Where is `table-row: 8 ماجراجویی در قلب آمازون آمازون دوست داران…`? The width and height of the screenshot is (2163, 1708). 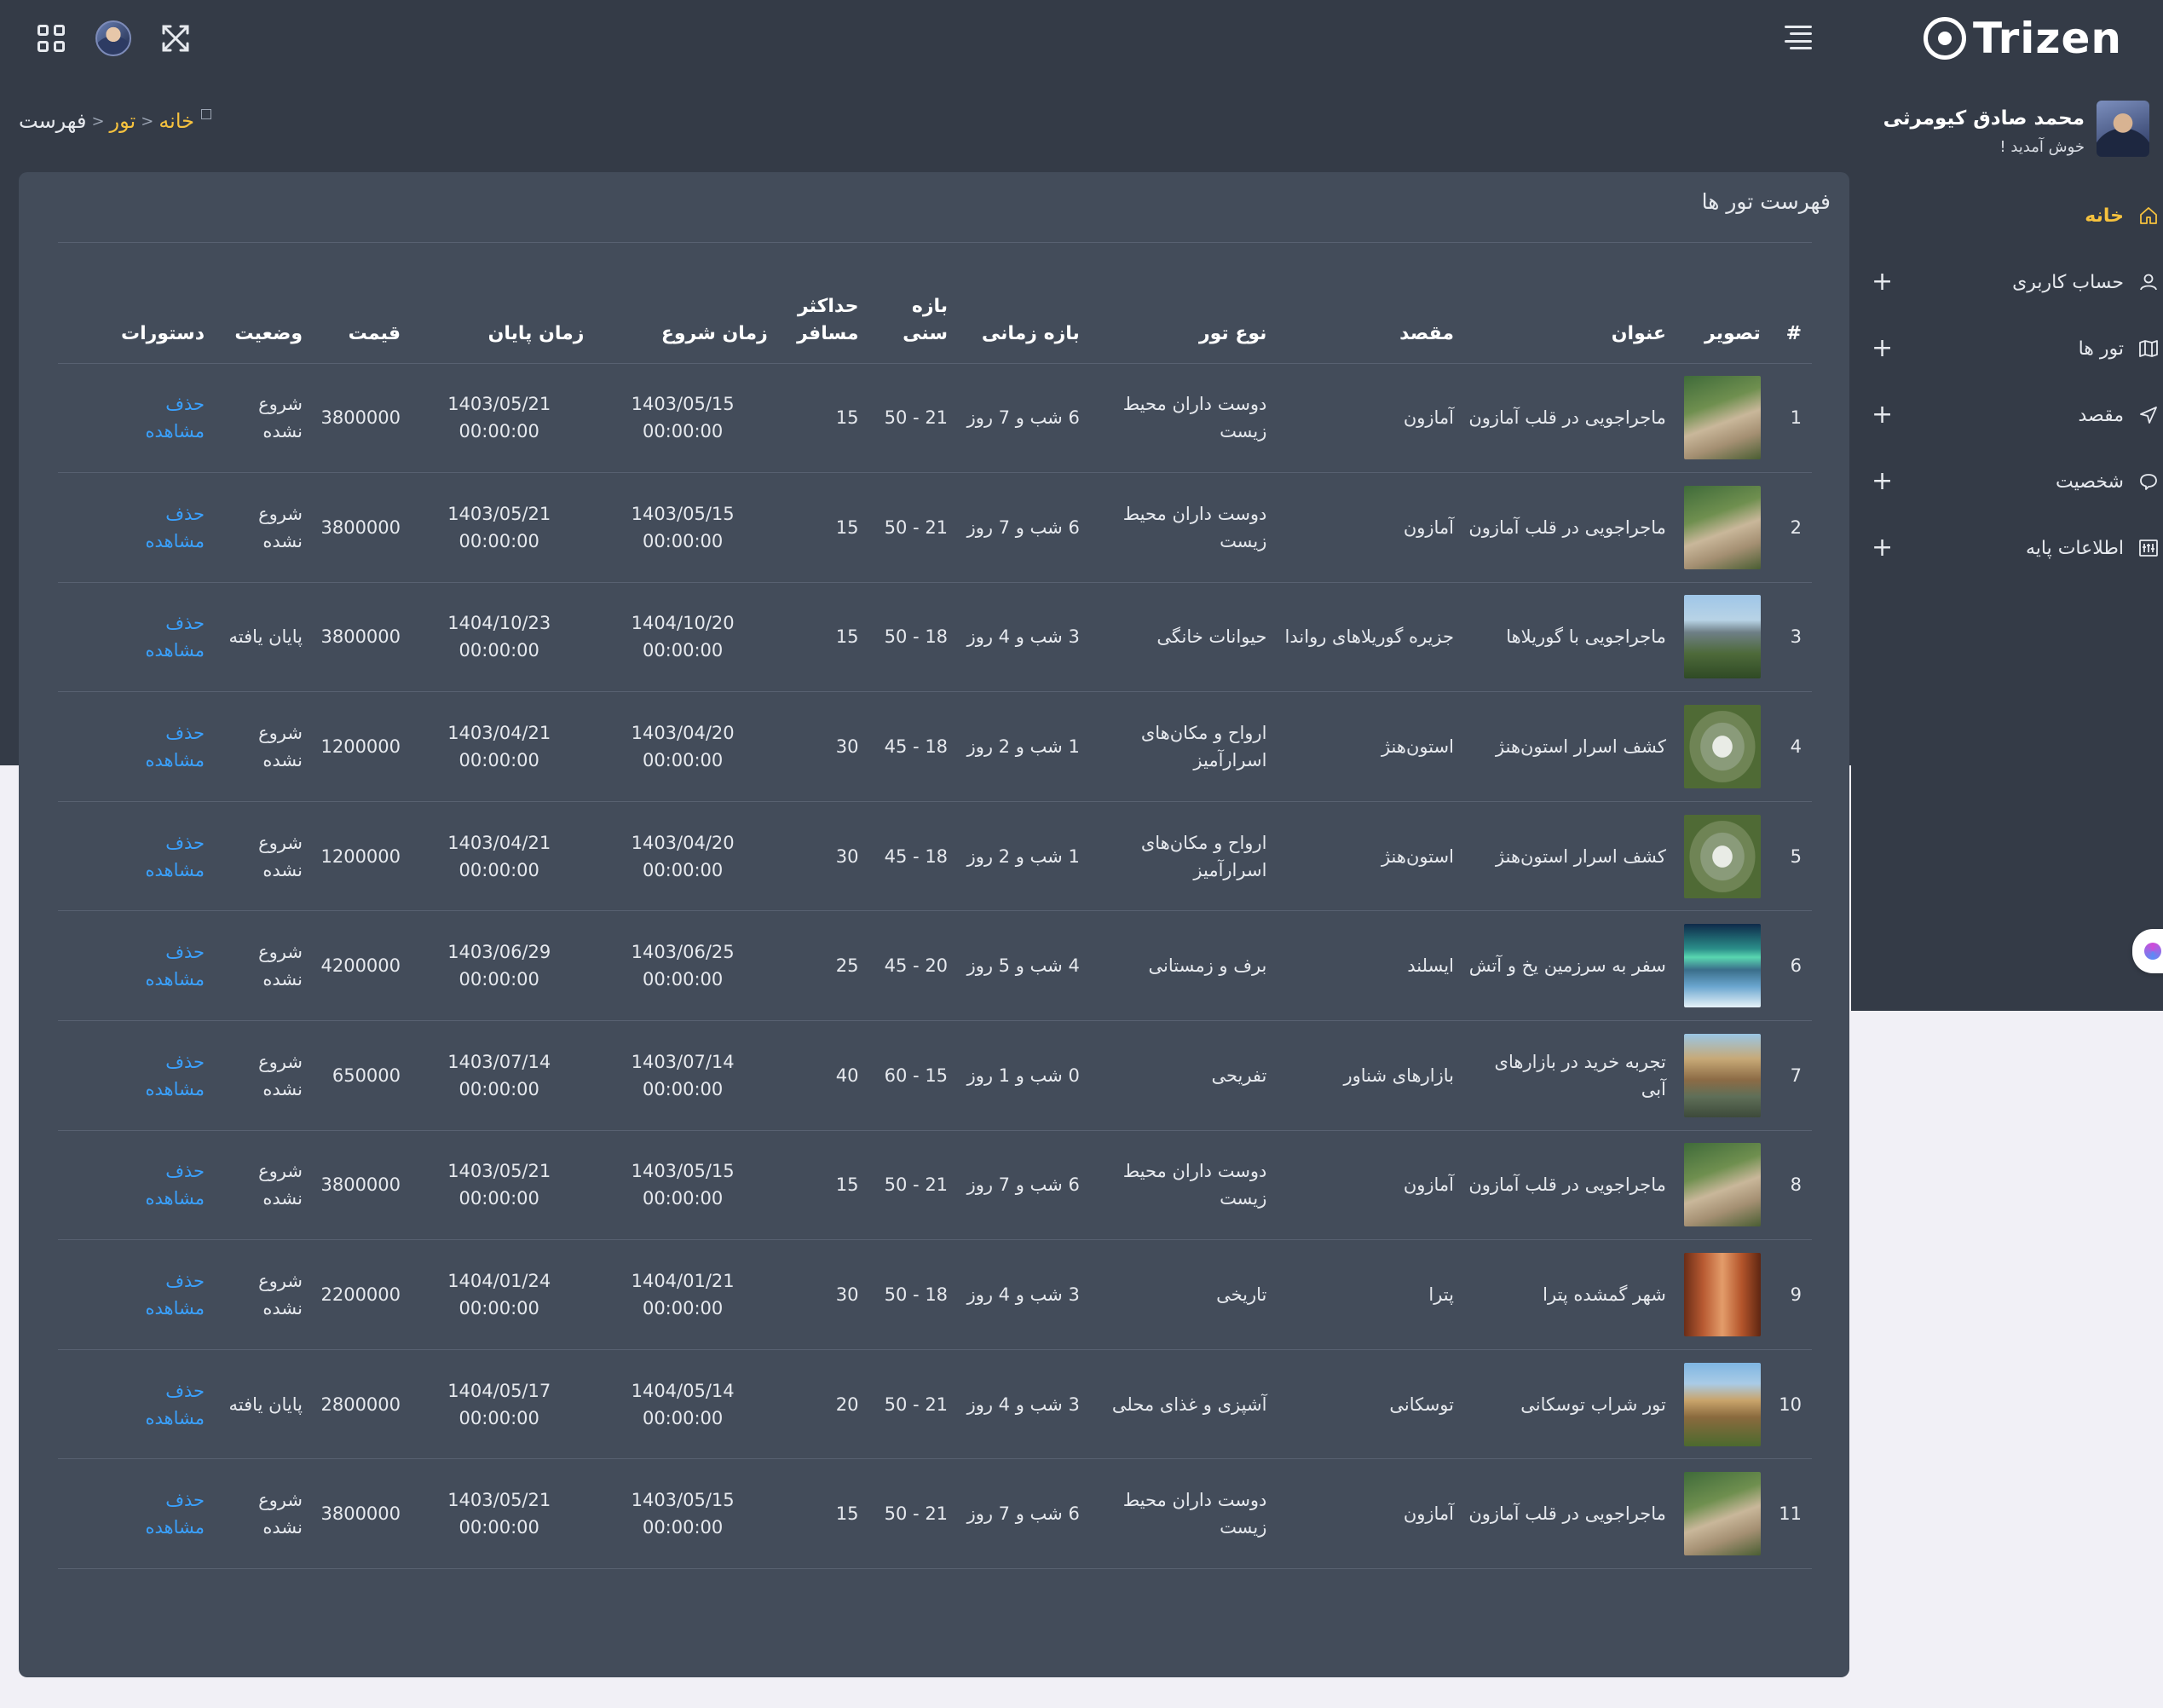 table-row: 8 ماجراجویی در قلب آمازون آمازون دوست داران… is located at coordinates (935, 1185).